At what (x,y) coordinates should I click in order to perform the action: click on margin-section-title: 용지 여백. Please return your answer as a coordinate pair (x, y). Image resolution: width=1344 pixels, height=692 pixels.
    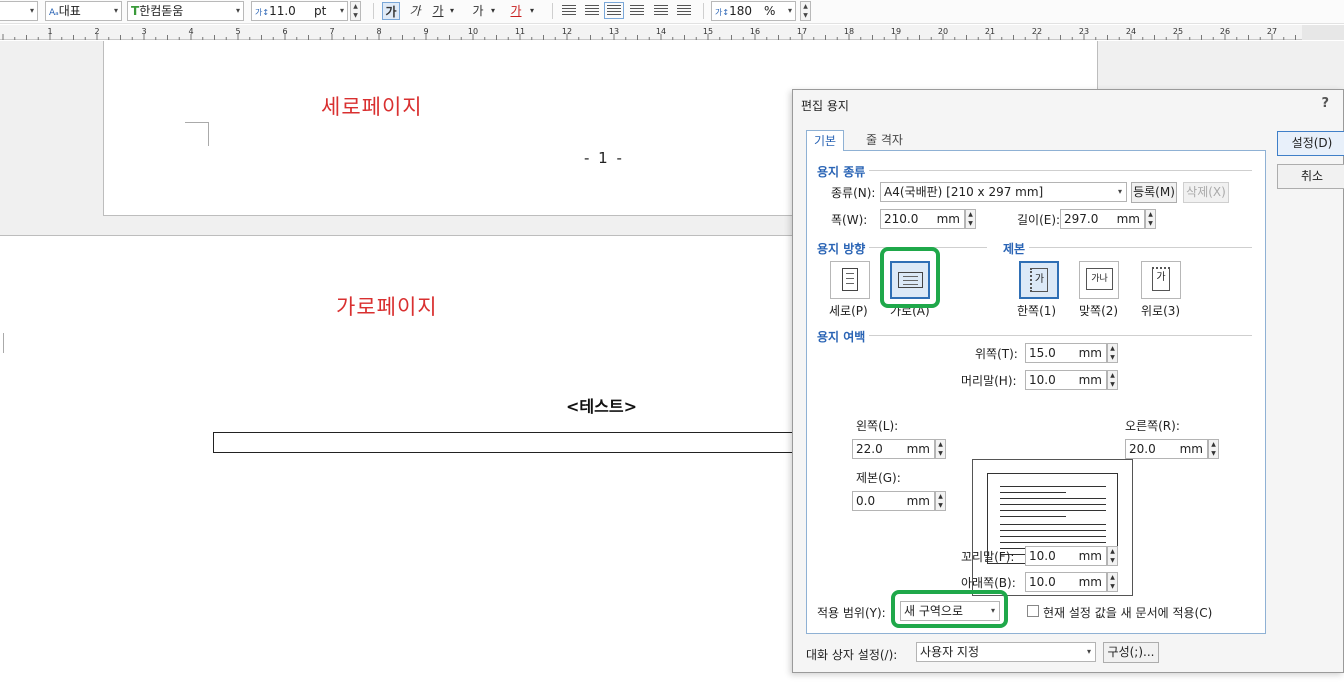
    Looking at the image, I should click on (843, 336).